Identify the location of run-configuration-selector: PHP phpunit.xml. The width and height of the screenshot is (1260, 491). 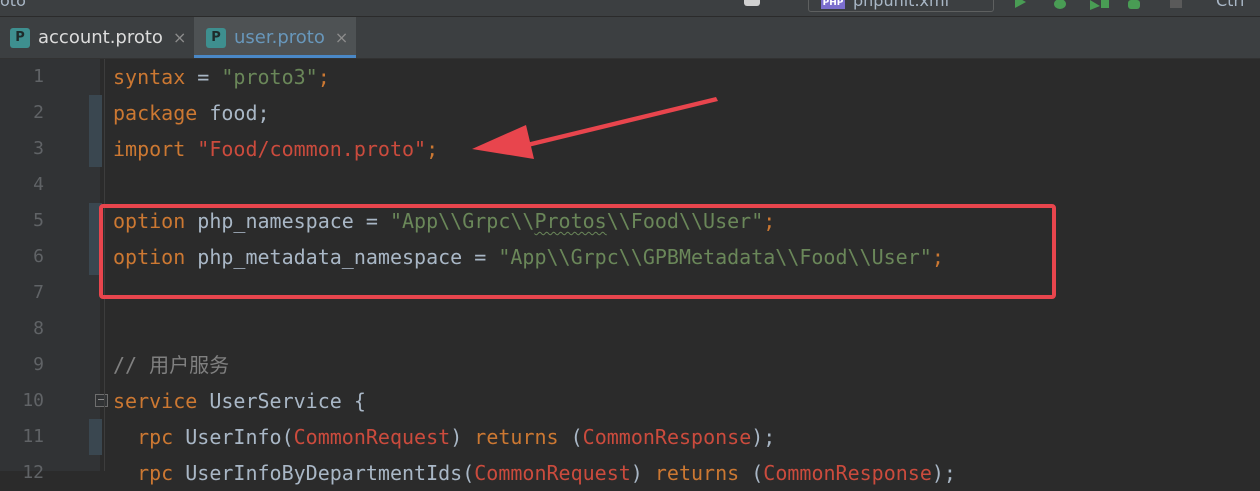
(901, 6).